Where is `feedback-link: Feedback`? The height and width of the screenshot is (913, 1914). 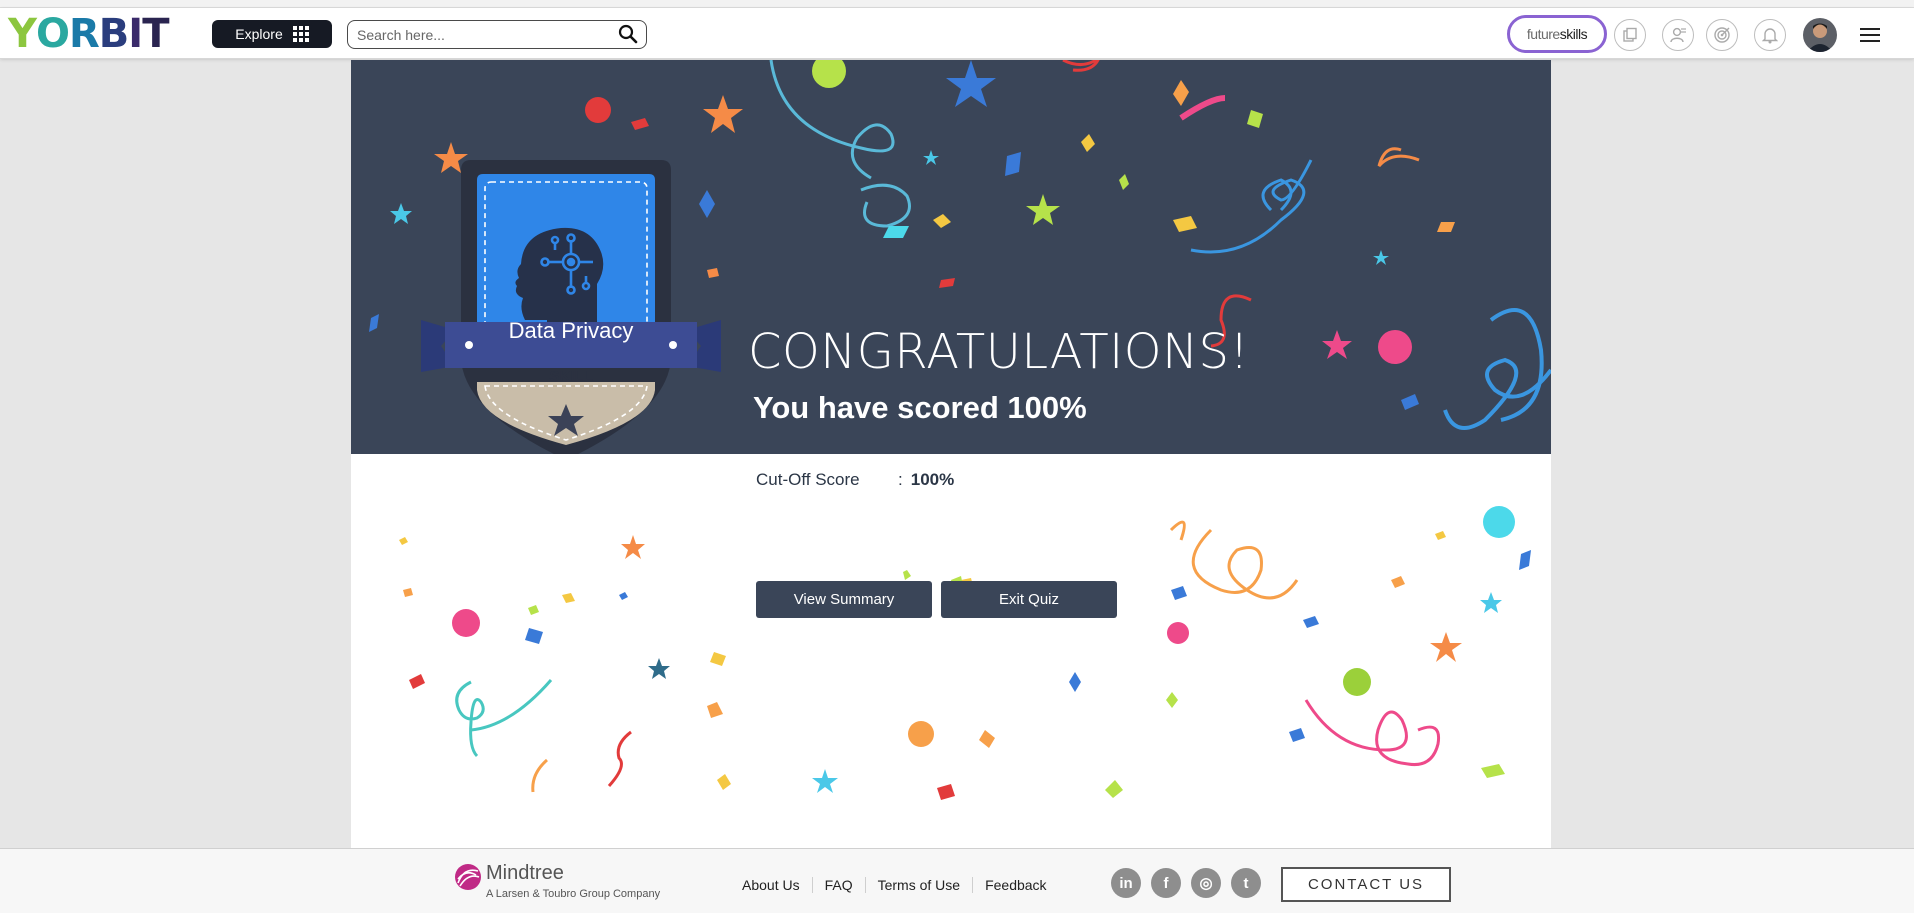
feedback-link: Feedback is located at coordinates (1015, 885).